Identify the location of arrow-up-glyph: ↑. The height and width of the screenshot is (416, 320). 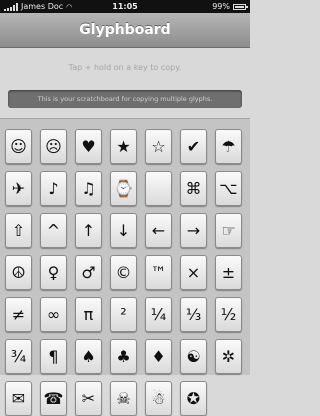
(88, 230).